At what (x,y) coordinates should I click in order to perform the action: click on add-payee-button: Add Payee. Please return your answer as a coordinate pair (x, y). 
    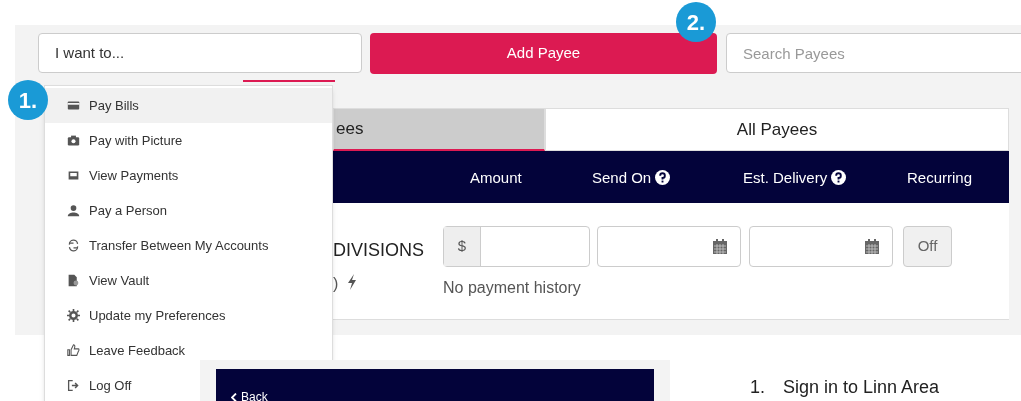
    Looking at the image, I should click on (543, 53).